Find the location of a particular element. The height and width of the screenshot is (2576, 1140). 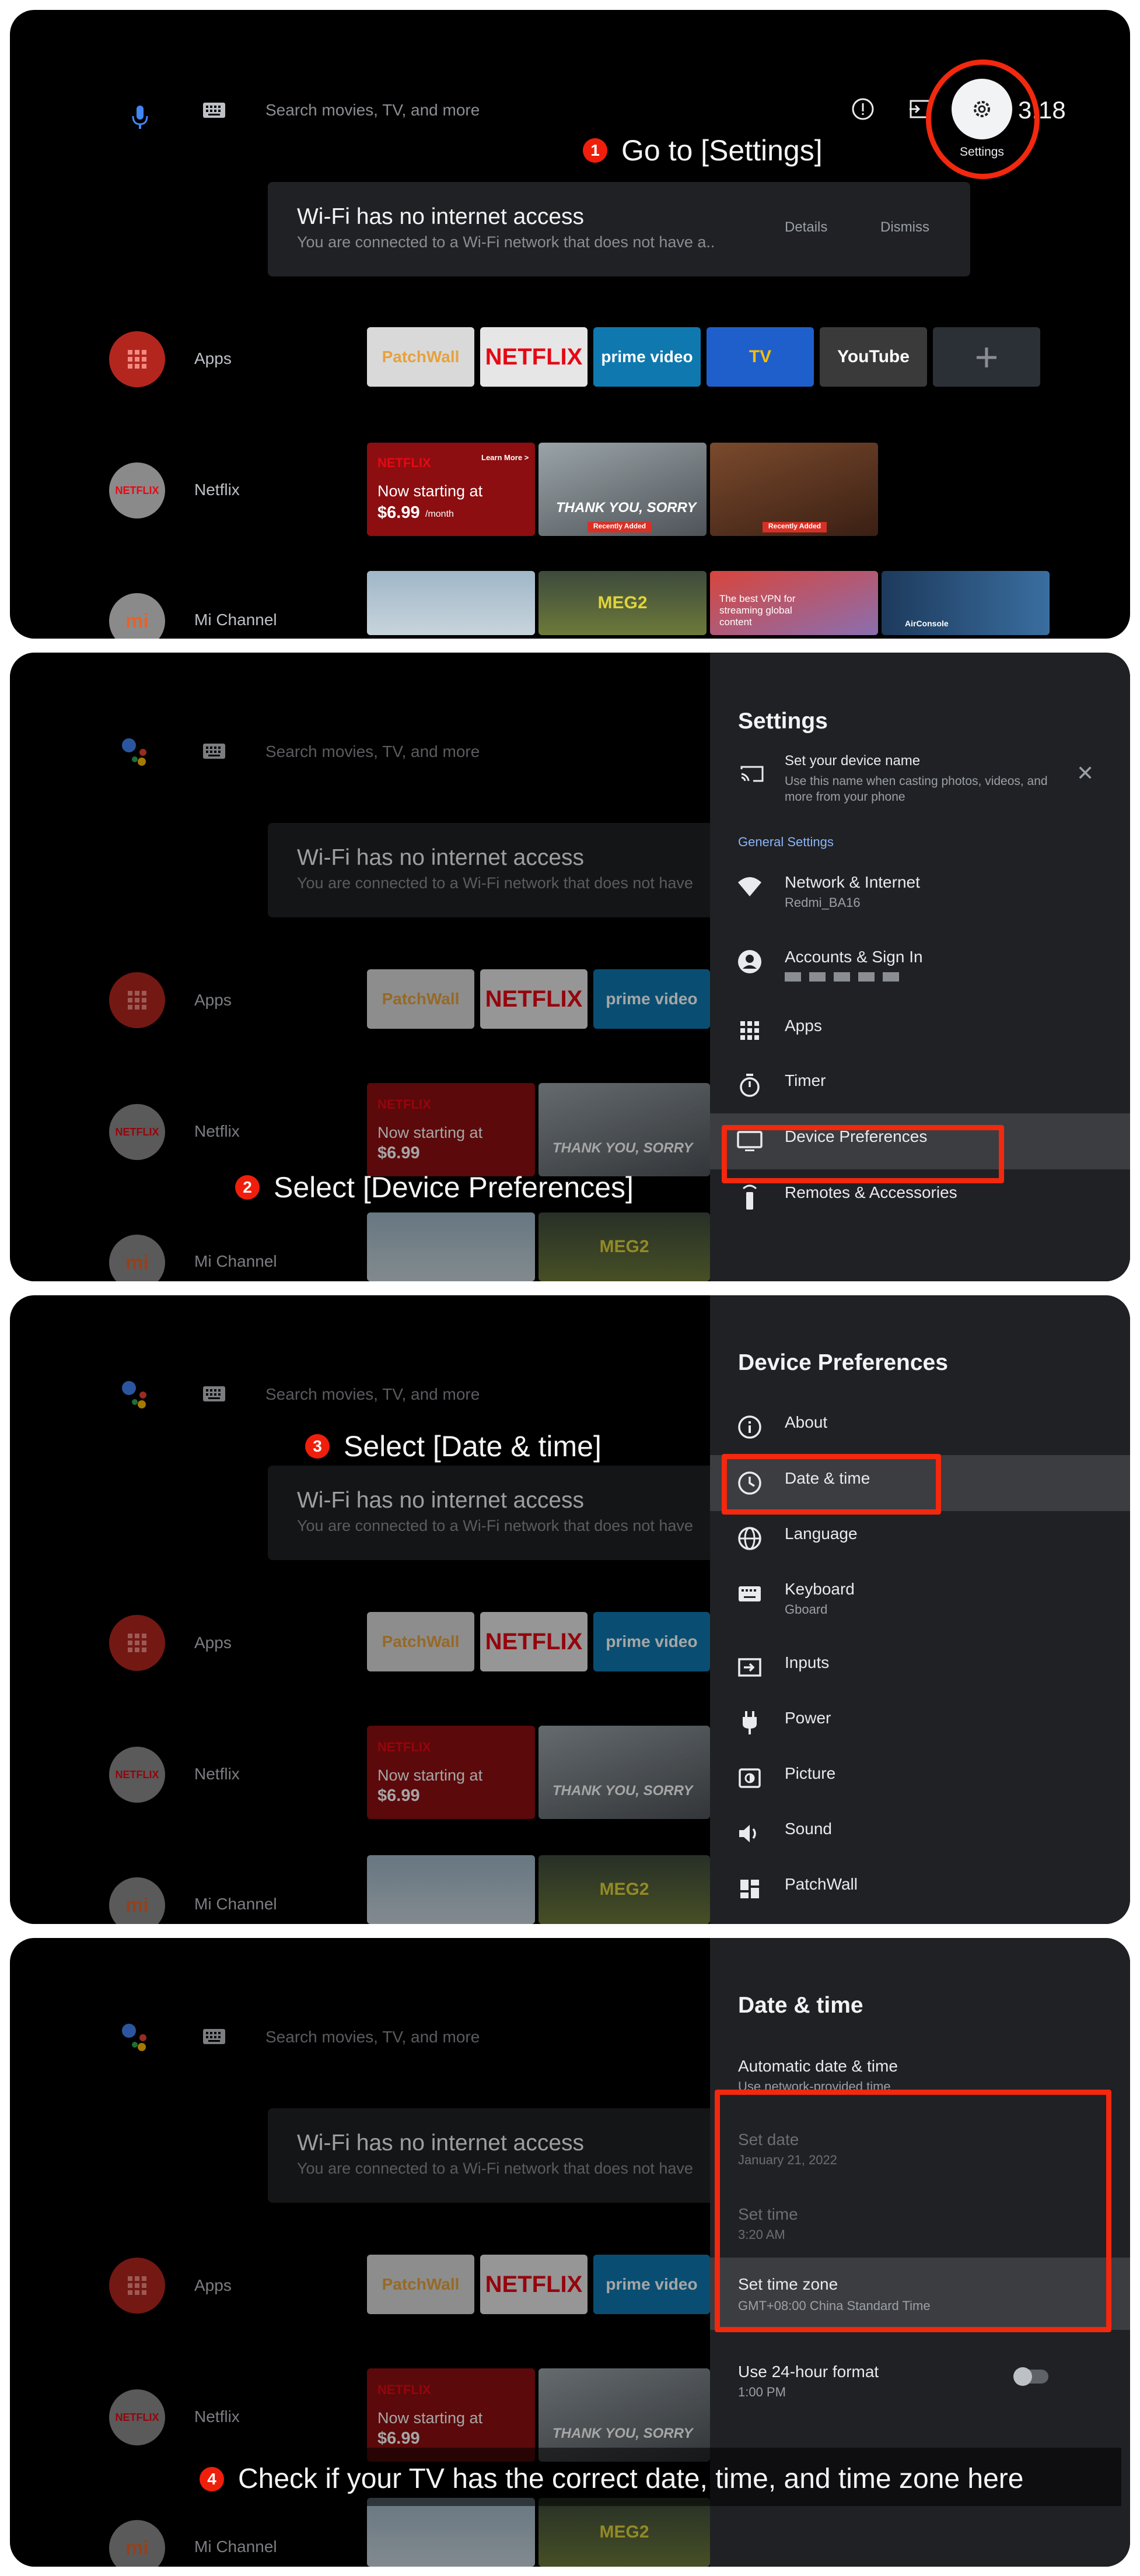

netflix-icon: NETFLIX is located at coordinates (137, 490).